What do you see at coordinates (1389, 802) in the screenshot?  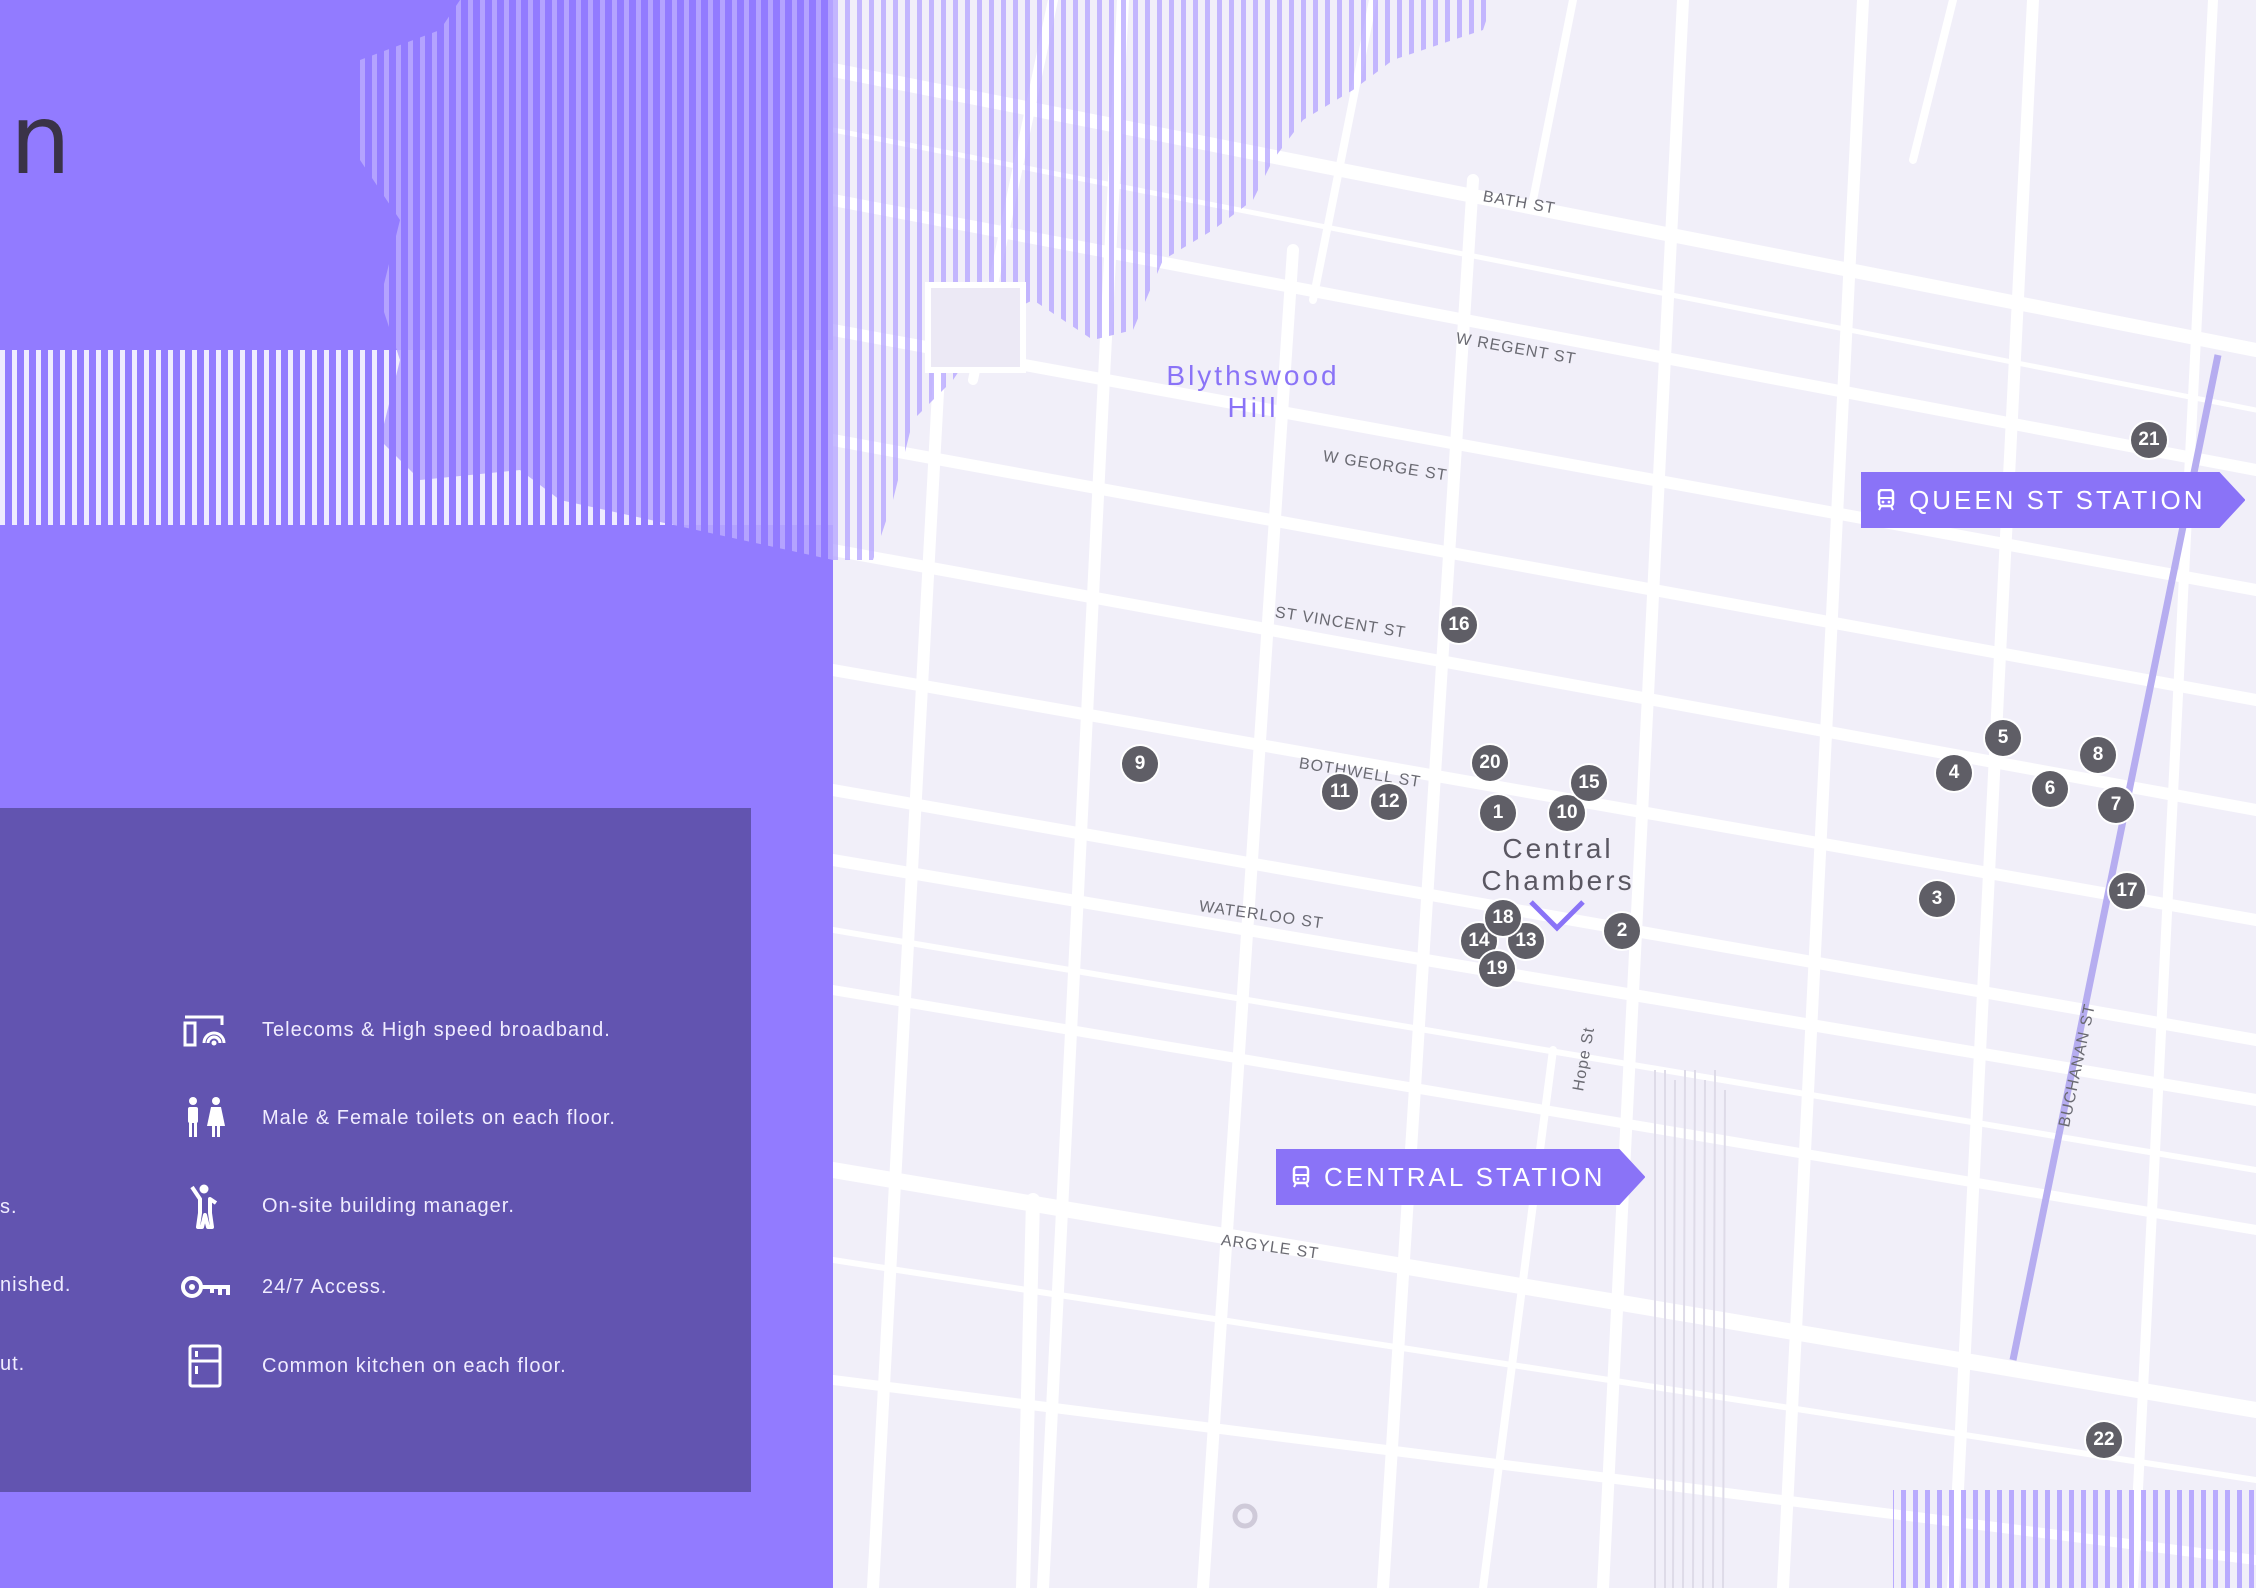 I see `map-marker-12: 12` at bounding box center [1389, 802].